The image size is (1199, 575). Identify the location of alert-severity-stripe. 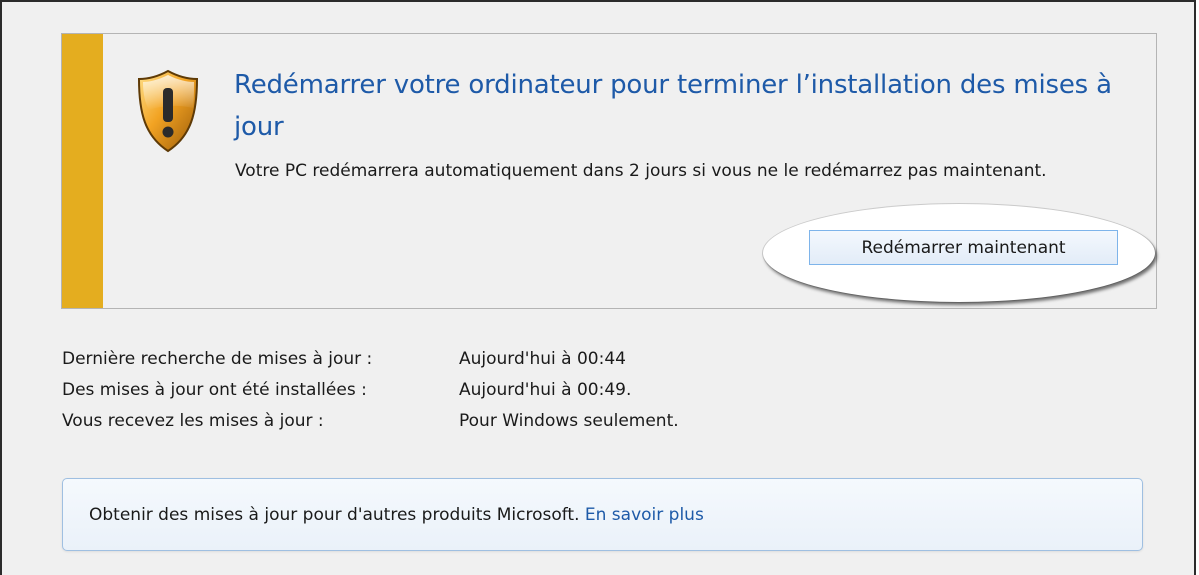
(82, 171).